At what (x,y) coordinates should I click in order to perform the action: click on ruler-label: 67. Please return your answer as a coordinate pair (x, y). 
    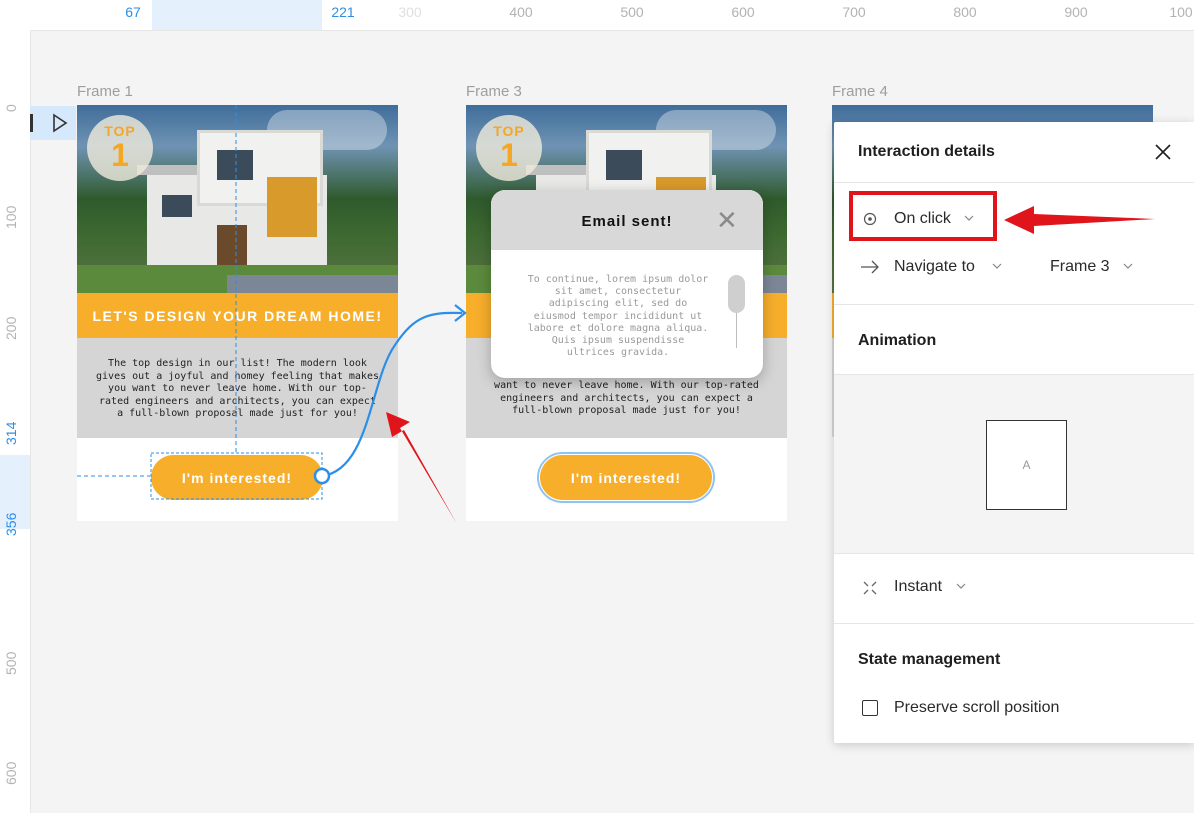
    Looking at the image, I should click on (133, 12).